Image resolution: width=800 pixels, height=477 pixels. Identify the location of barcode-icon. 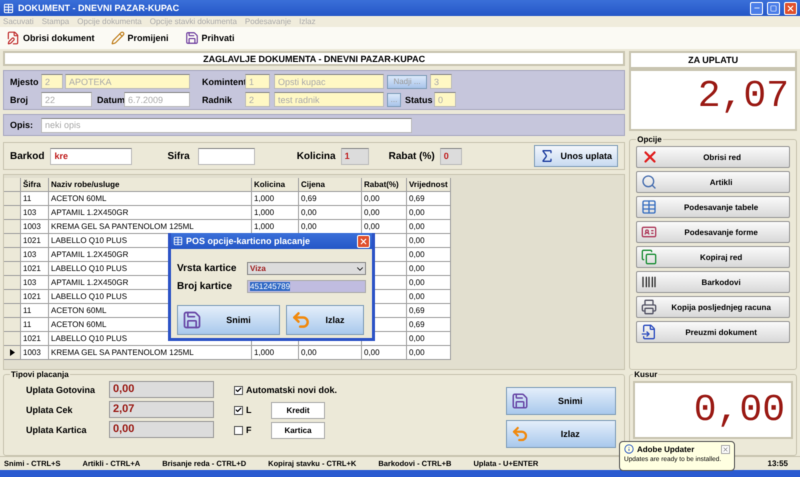
(649, 282).